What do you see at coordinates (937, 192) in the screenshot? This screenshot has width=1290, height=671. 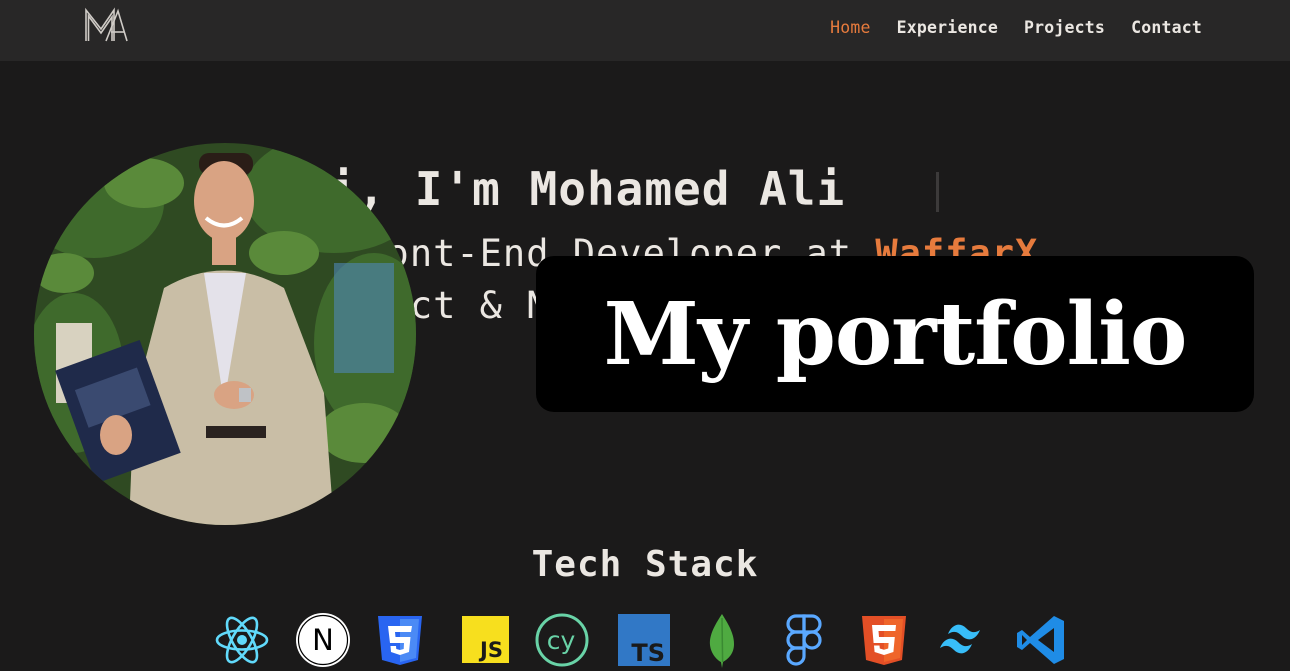 I see `typing-cursor` at bounding box center [937, 192].